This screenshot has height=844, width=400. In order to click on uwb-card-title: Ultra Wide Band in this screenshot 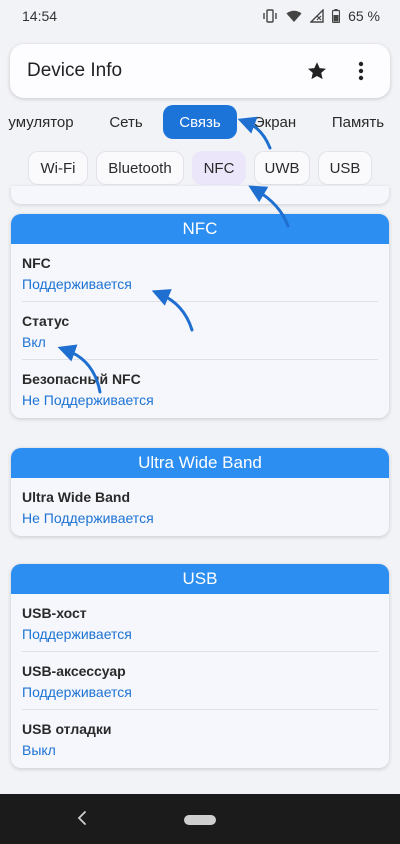, I will do `click(200, 463)`.